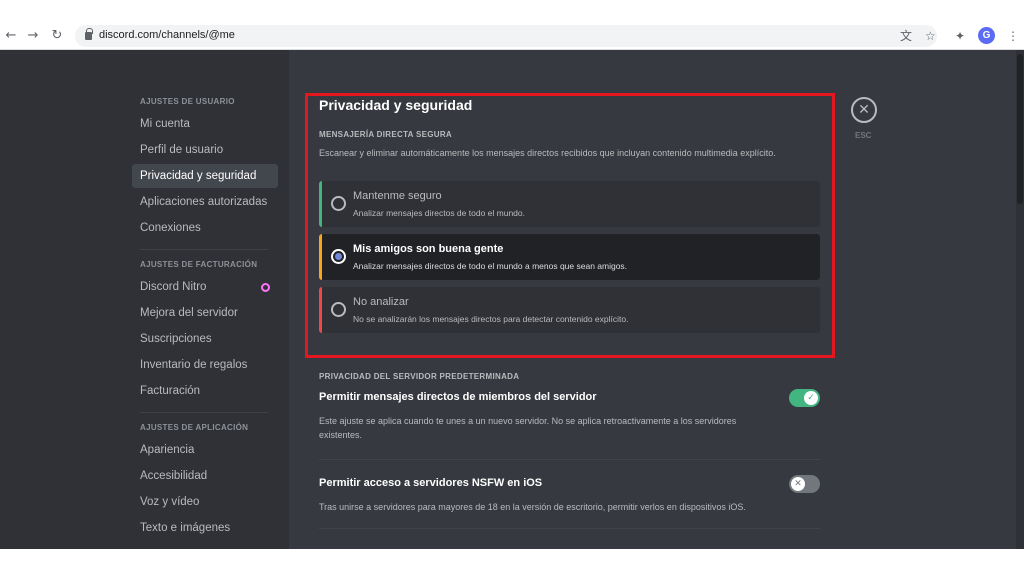 This screenshot has width=1024, height=576. What do you see at coordinates (431, 483) in the screenshot?
I see `nsfw-ios-title: Permitir acceso a servidores NSFW en iOS` at bounding box center [431, 483].